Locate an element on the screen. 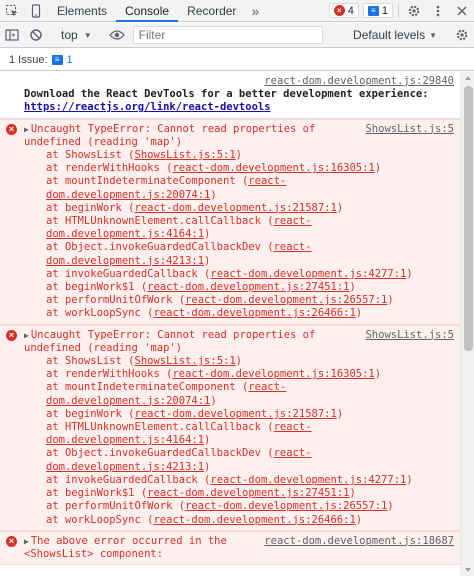 This screenshot has width=474, height=576. live-expression-eye-icon is located at coordinates (117, 35).